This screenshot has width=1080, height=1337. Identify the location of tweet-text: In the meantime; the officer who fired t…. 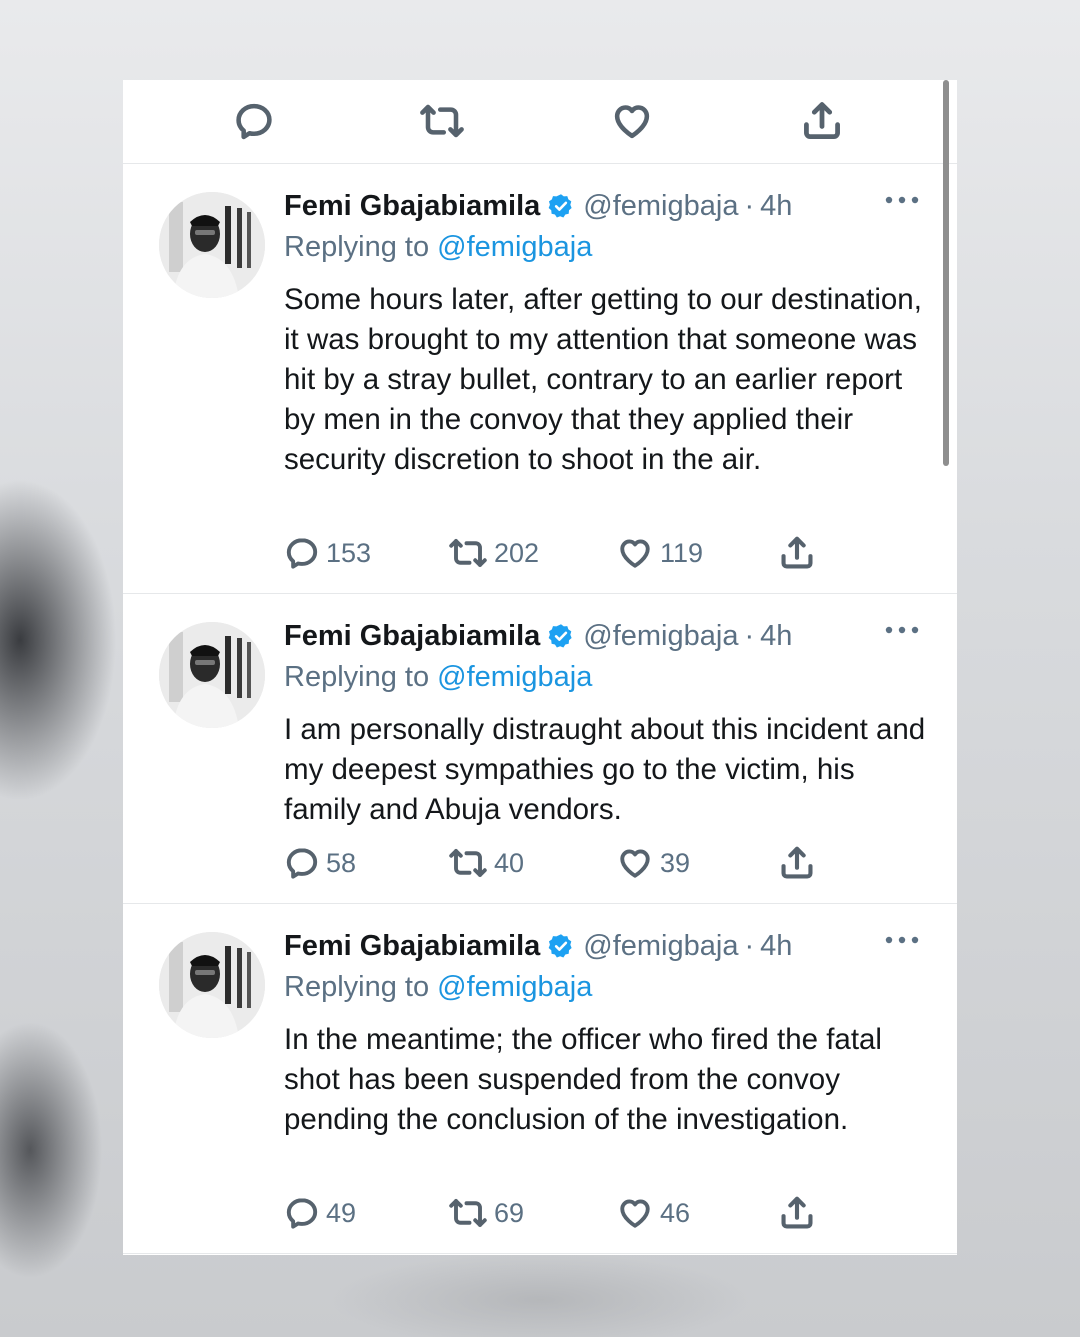
(583, 1079).